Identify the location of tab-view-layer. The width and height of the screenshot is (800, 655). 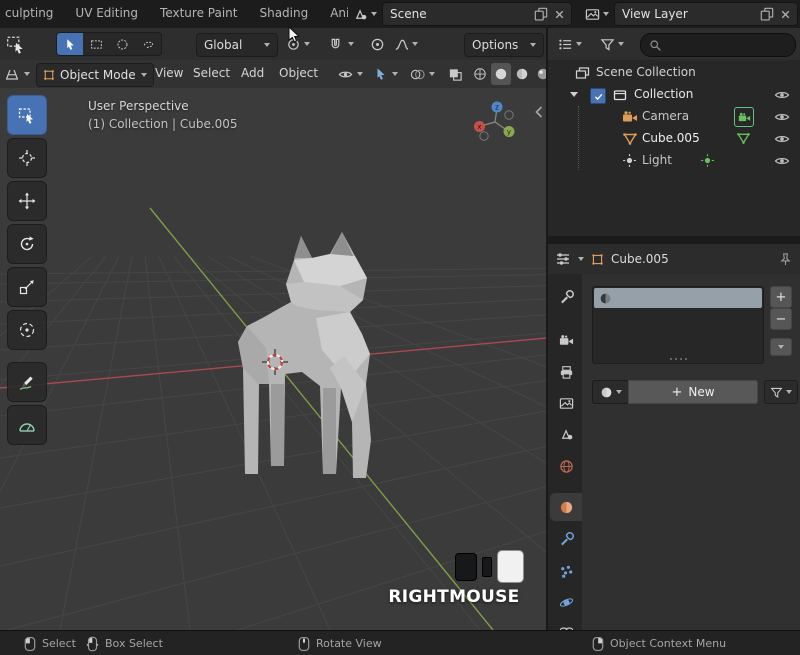
(566, 403).